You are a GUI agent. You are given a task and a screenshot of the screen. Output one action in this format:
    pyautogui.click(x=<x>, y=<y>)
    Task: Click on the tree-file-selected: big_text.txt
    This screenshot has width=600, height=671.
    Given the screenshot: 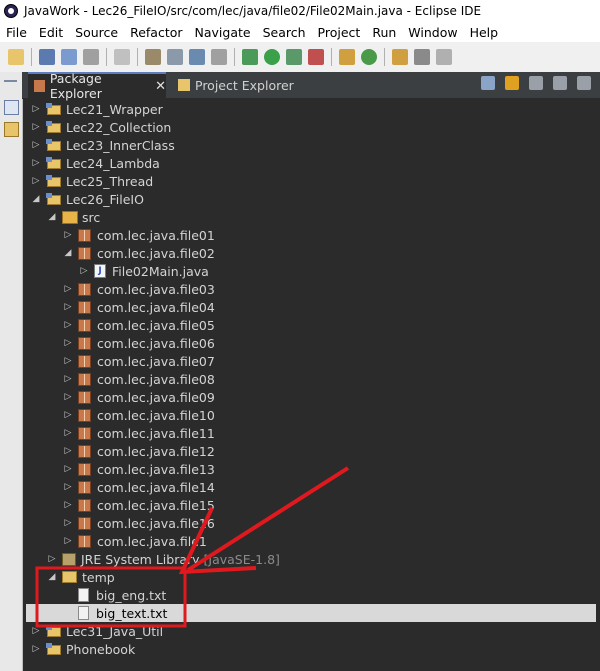 What is the action you would take?
    pyautogui.click(x=311, y=613)
    